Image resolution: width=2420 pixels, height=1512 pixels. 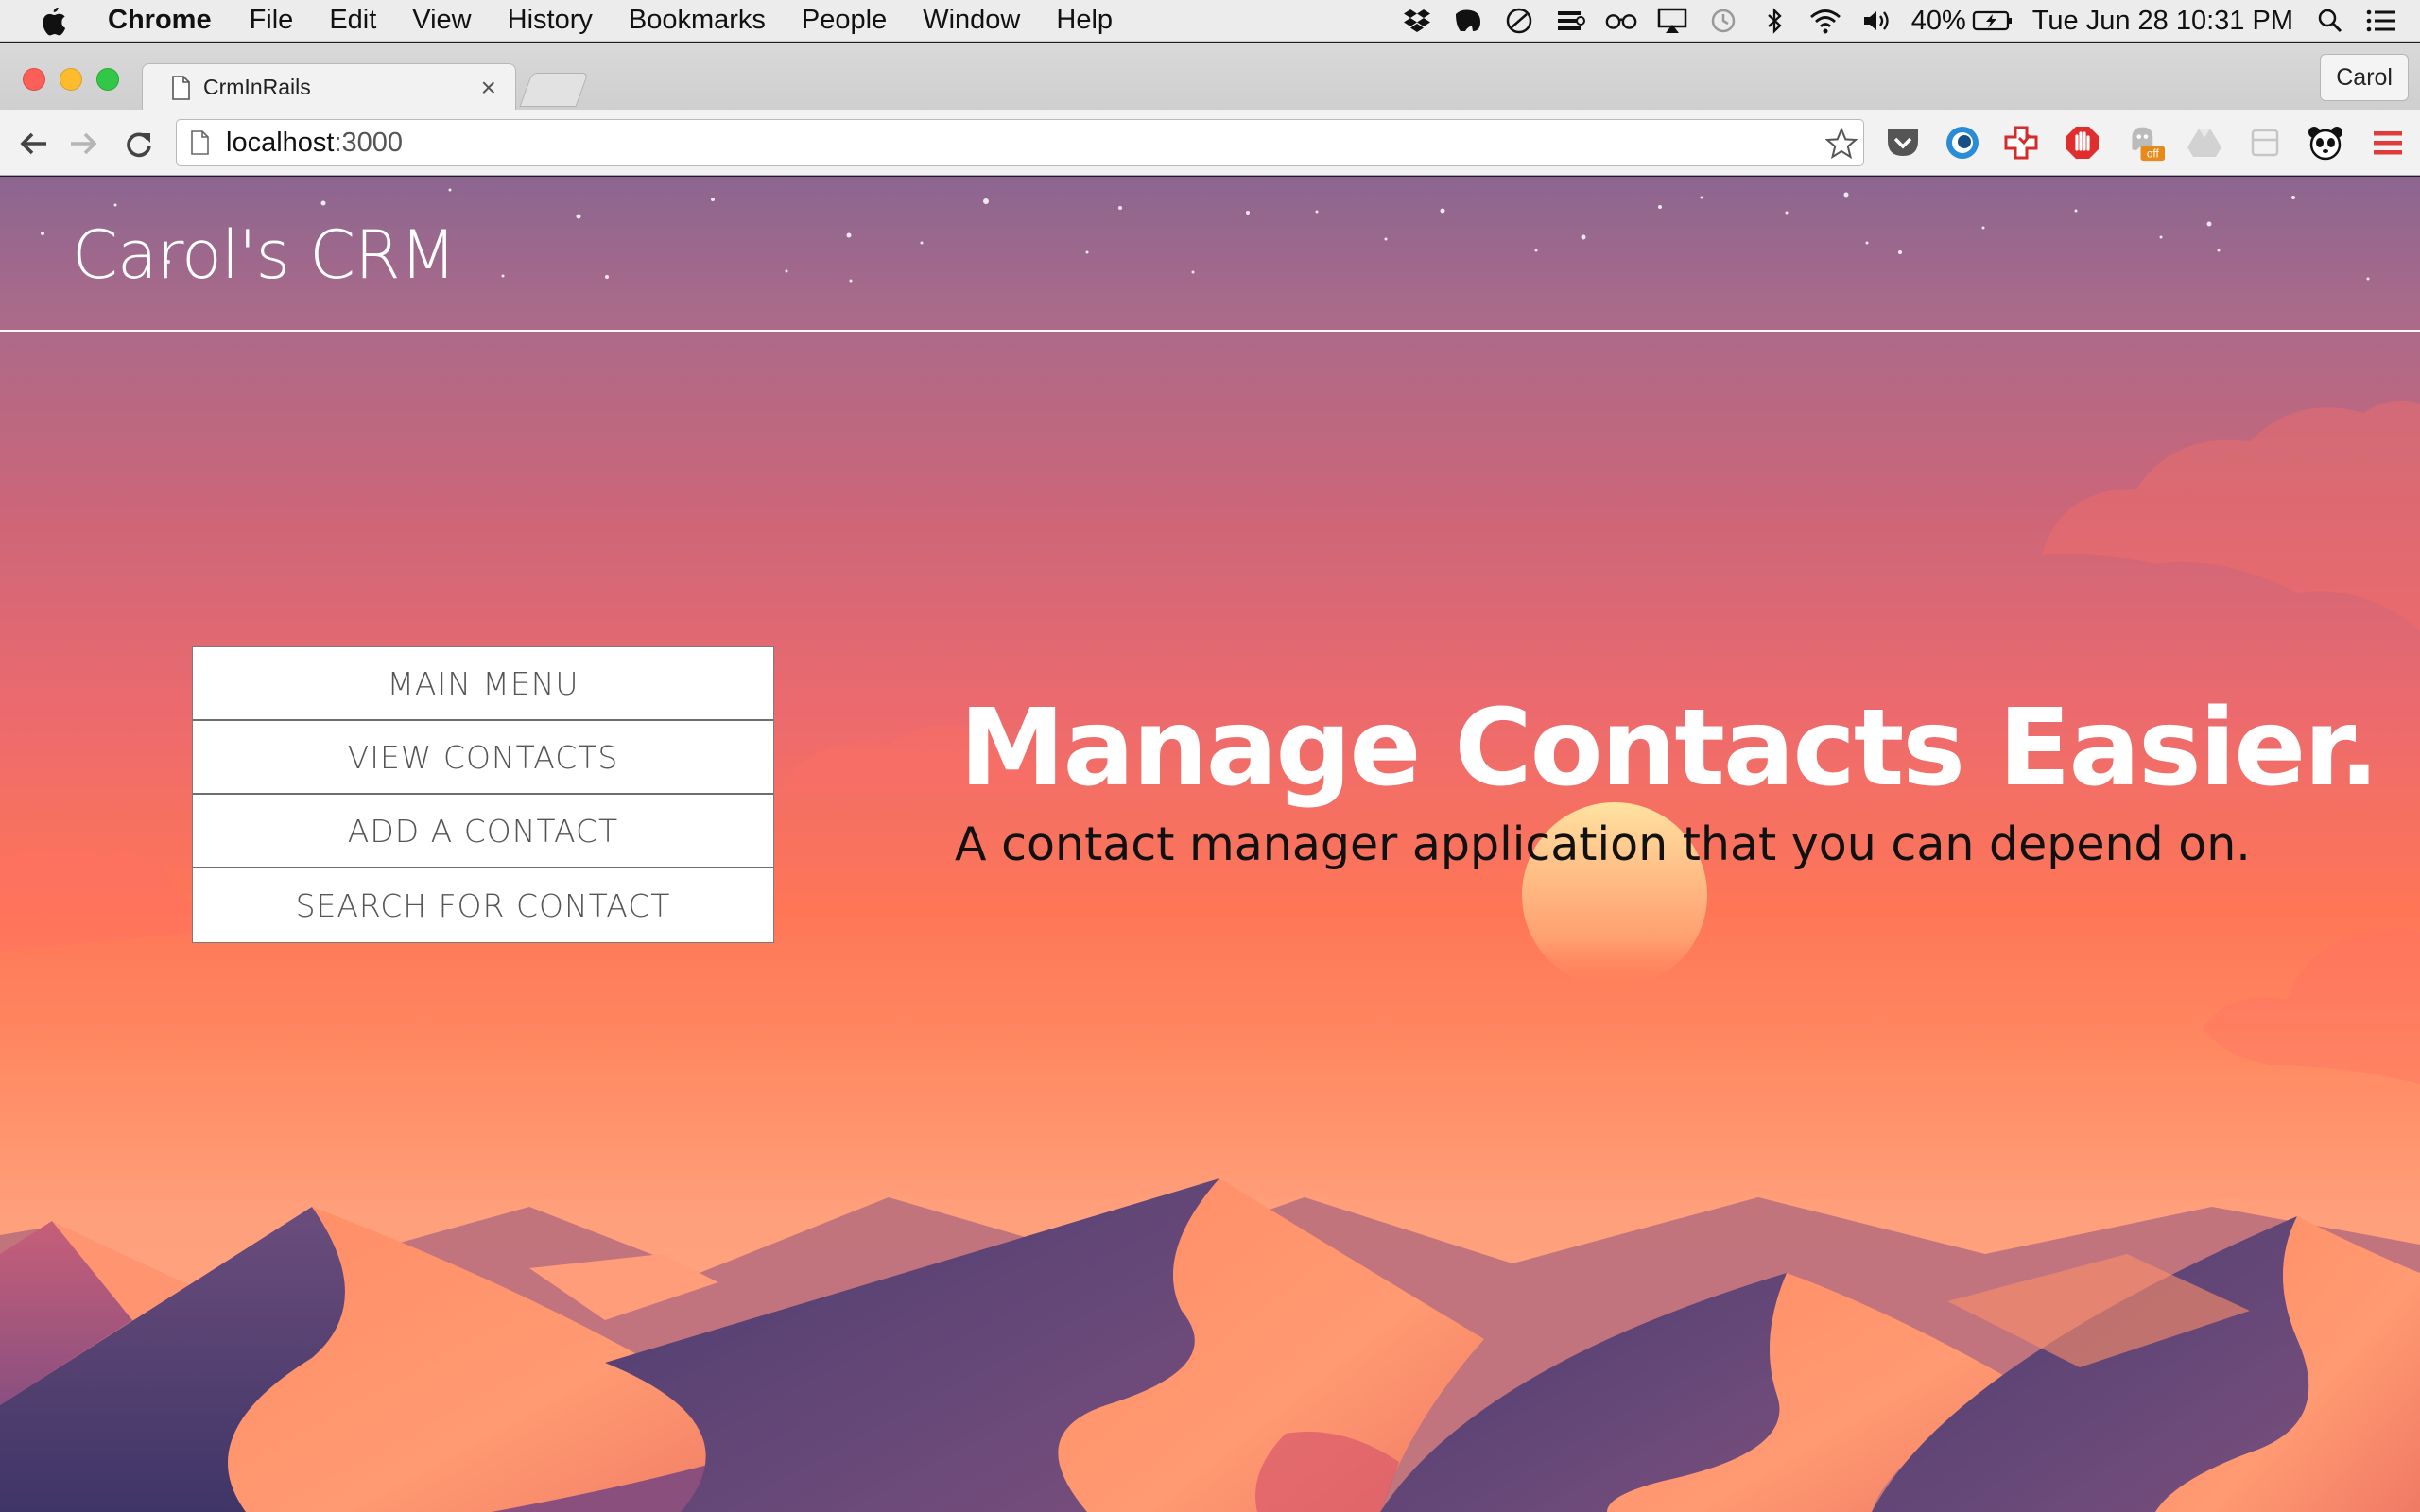 What do you see at coordinates (550, 20) in the screenshot?
I see `menu-history: History` at bounding box center [550, 20].